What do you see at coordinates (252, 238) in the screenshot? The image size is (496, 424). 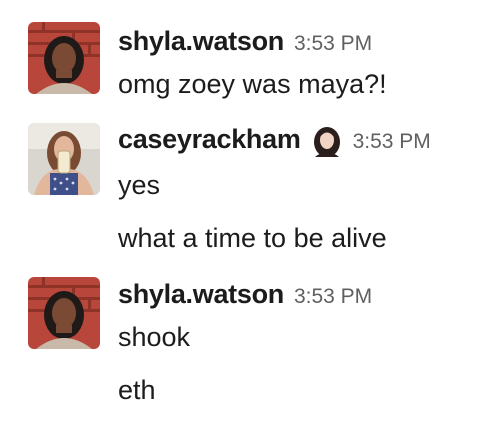 I see `message-text: what a time to be alive` at bounding box center [252, 238].